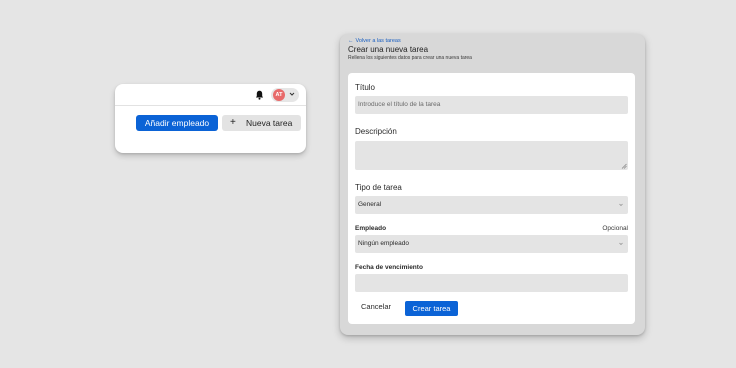 Image resolution: width=736 pixels, height=368 pixels. I want to click on due-date-label: Fecha de vencimiento, so click(389, 267).